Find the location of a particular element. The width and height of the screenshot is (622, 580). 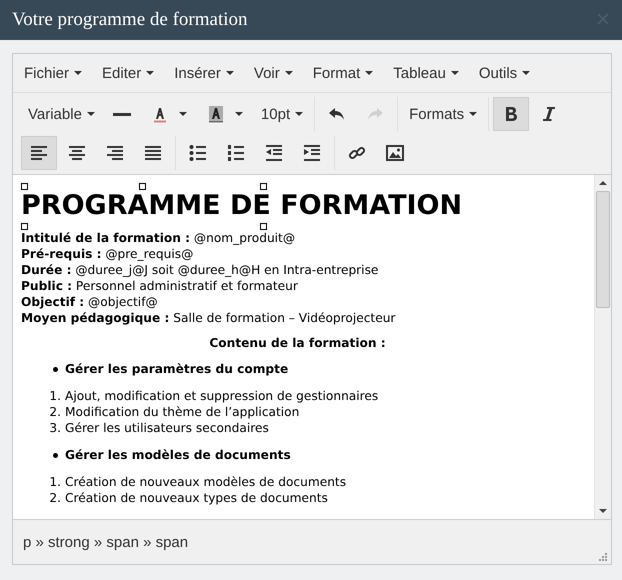

numbered-list-icon is located at coordinates (236, 153).